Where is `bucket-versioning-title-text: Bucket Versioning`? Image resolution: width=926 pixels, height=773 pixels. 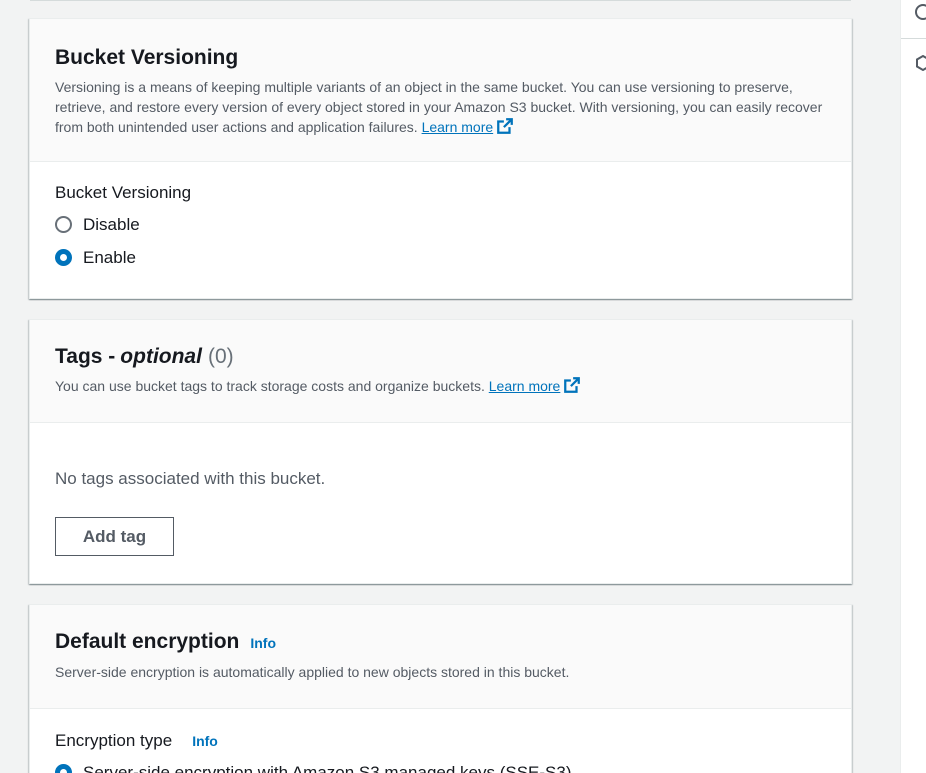
bucket-versioning-title-text: Bucket Versioning is located at coordinates (147, 57).